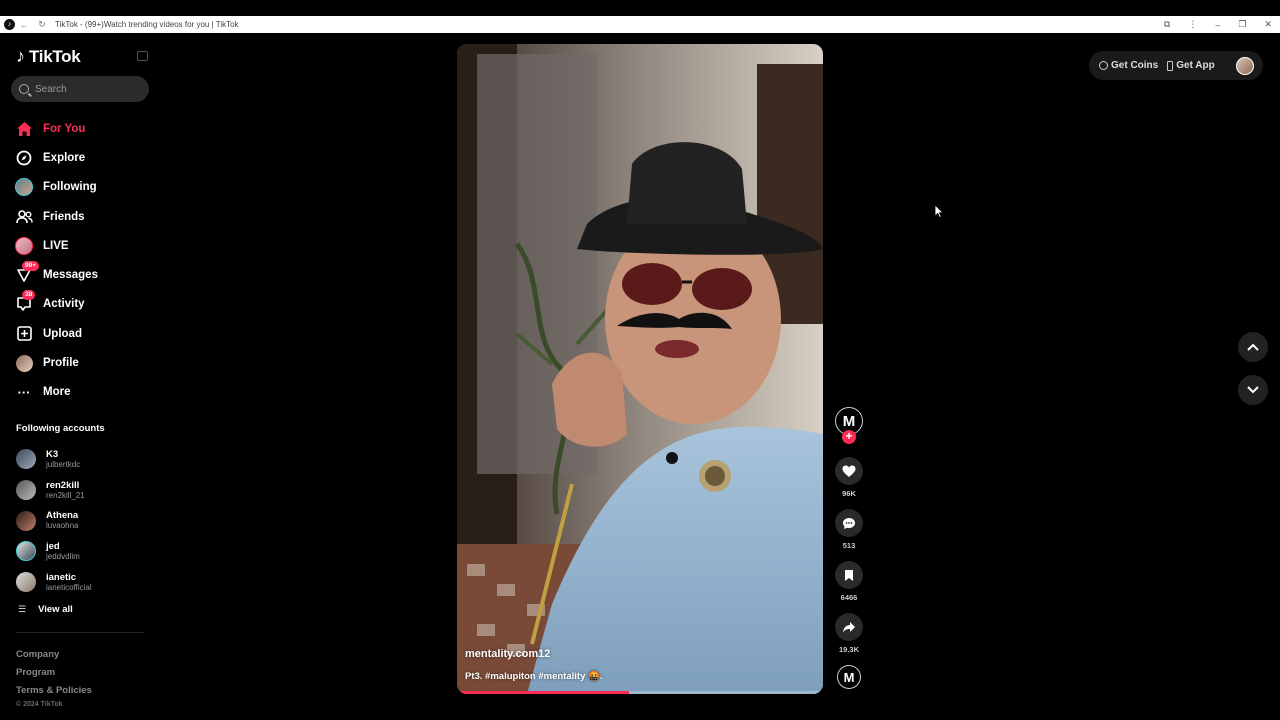 The height and width of the screenshot is (720, 1280). I want to click on sound-avatar: M, so click(849, 677).